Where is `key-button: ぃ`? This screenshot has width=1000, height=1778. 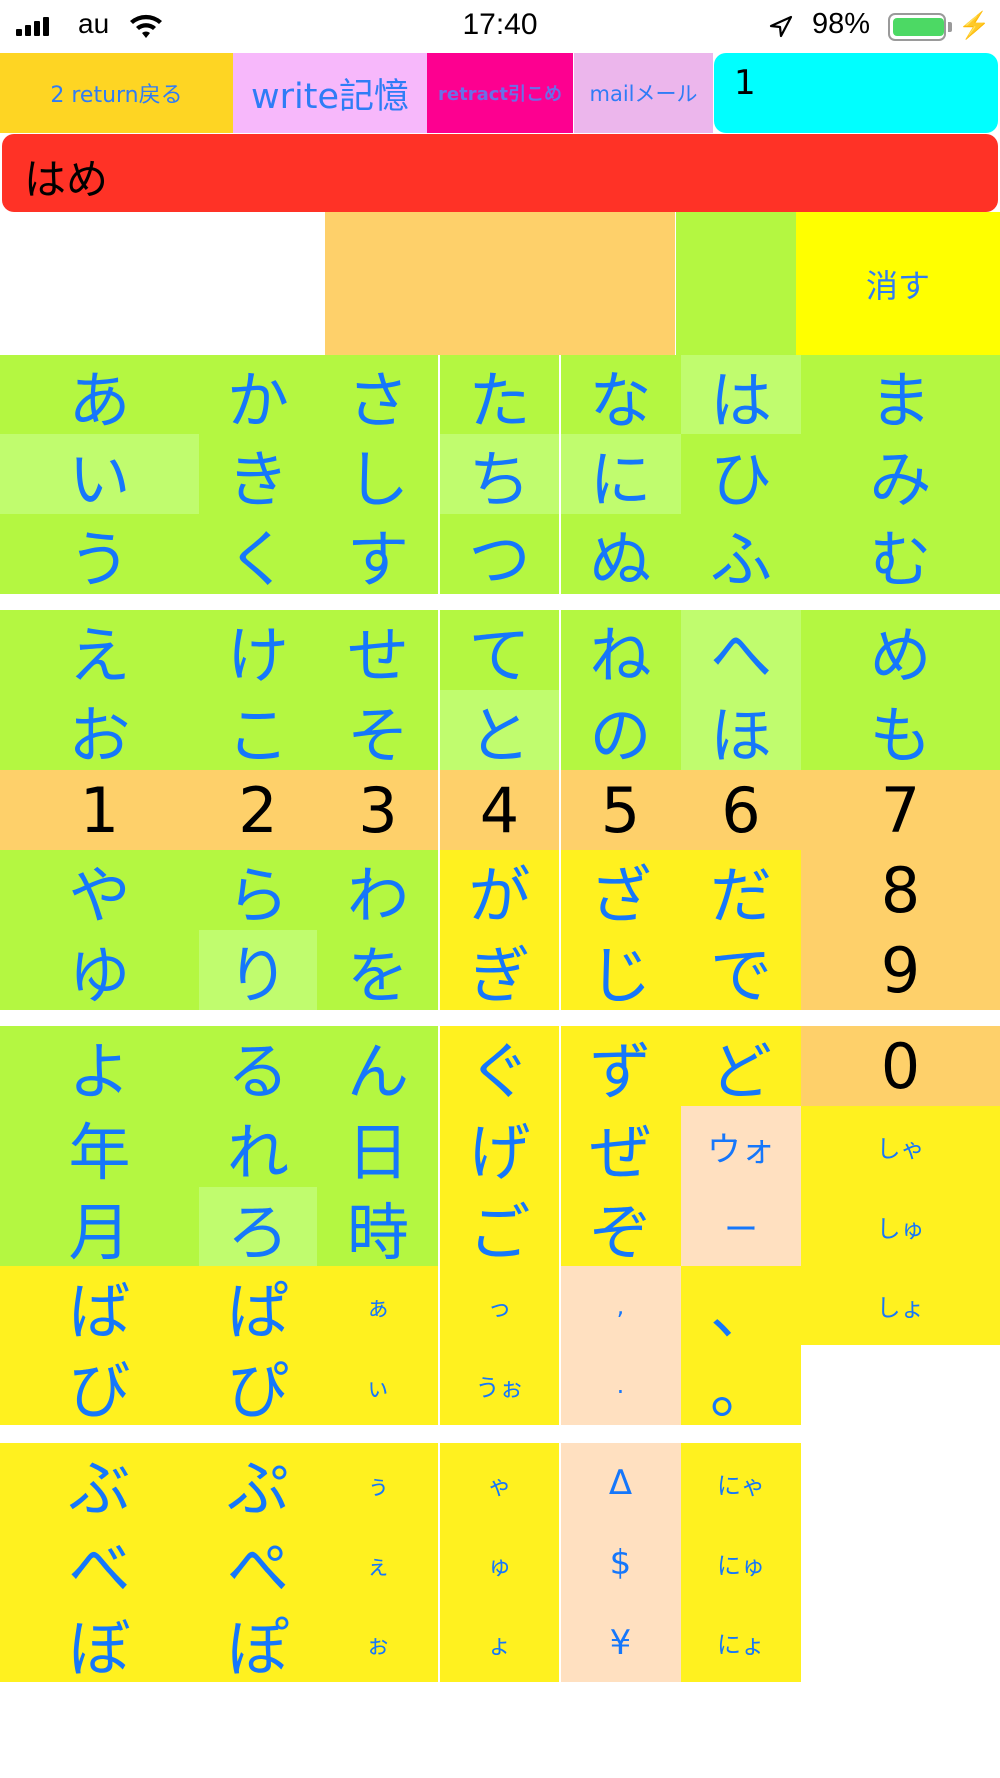 key-button: ぃ is located at coordinates (378, 1385).